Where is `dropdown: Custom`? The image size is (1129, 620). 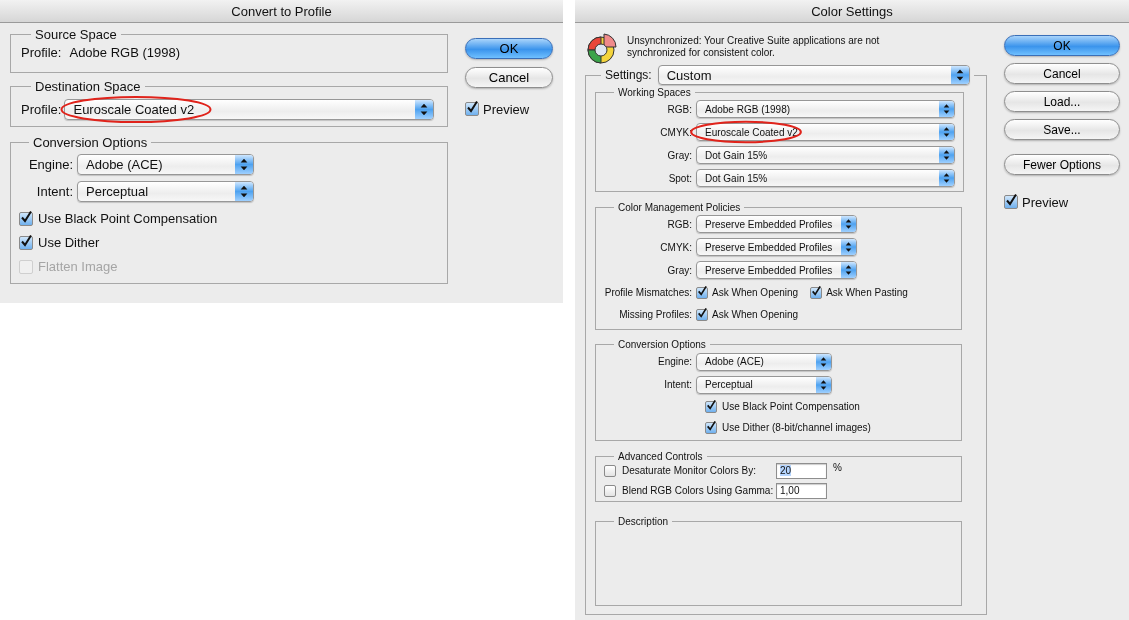
dropdown: Custom is located at coordinates (813, 75).